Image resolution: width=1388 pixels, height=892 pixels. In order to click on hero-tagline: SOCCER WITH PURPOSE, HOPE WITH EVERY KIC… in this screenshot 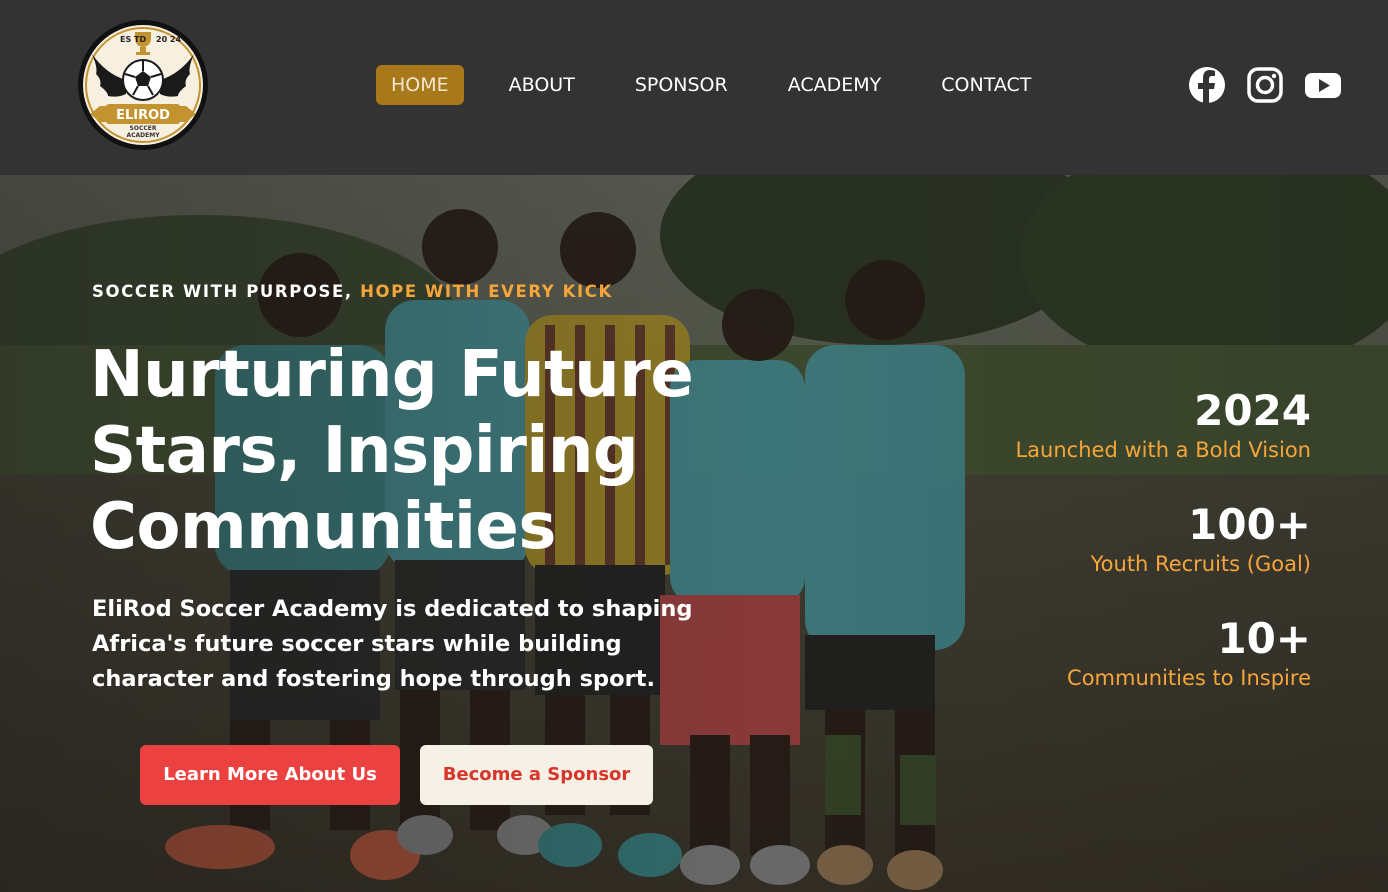, I will do `click(352, 291)`.